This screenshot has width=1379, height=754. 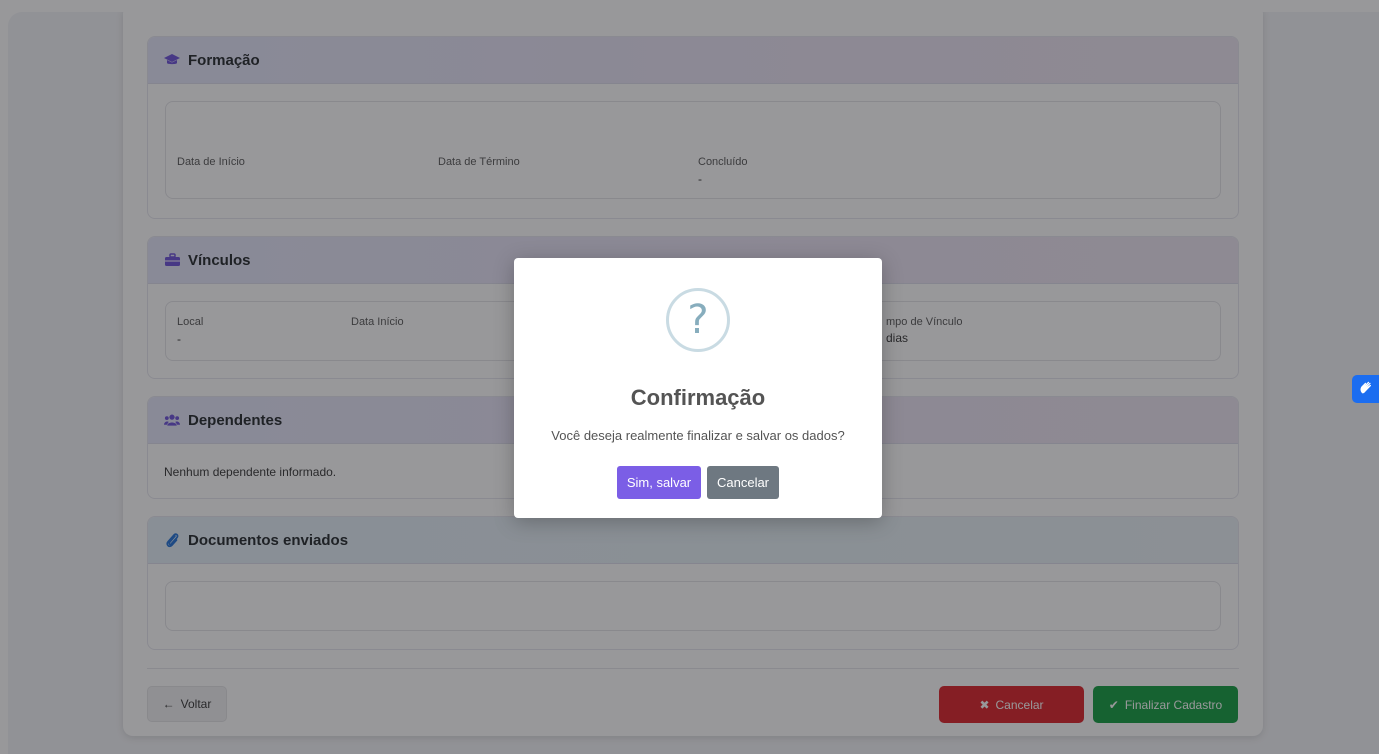 I want to click on modal-cancel-button: Cancelar, so click(x=743, y=482).